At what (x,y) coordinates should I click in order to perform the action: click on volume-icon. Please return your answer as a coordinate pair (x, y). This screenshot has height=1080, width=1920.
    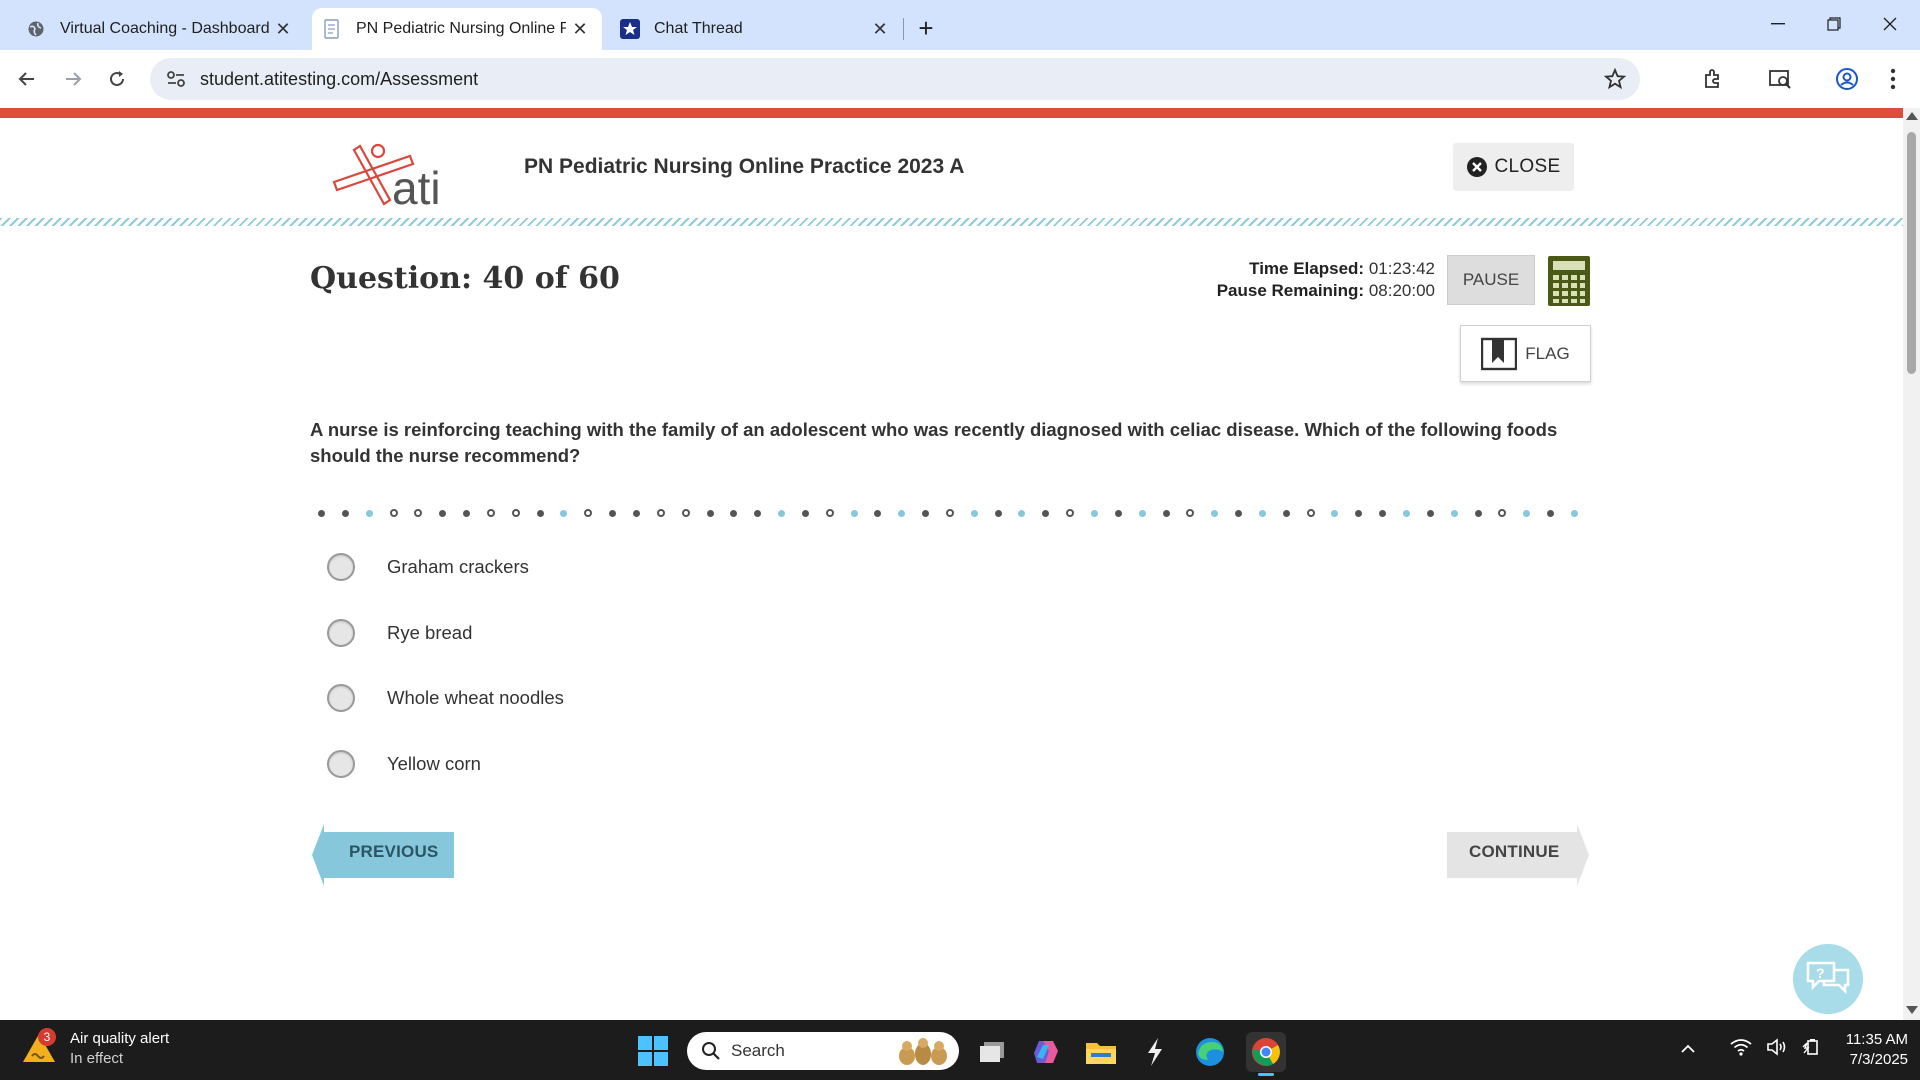
    Looking at the image, I should click on (1777, 1049).